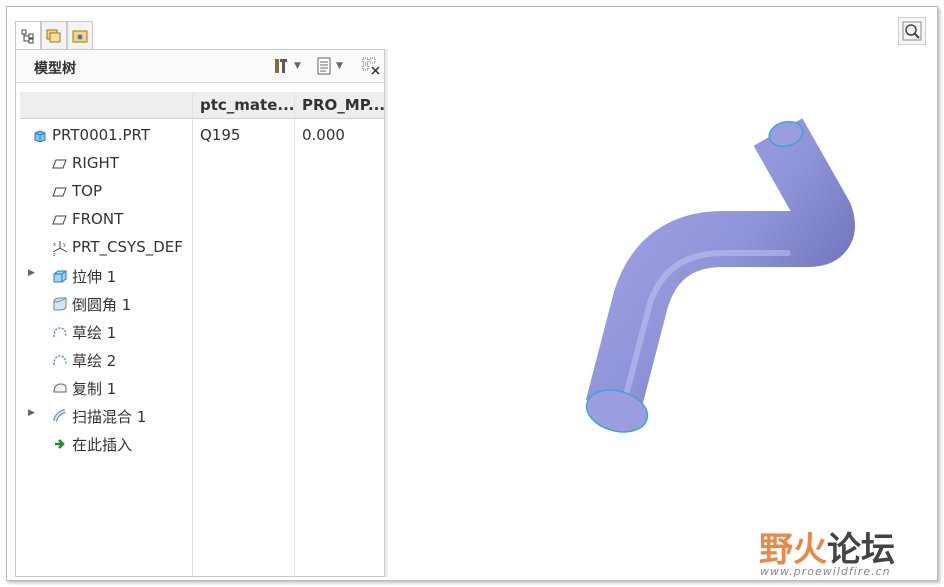 The width and height of the screenshot is (944, 587). I want to click on tree-row-label: 在此插入, so click(102, 445).